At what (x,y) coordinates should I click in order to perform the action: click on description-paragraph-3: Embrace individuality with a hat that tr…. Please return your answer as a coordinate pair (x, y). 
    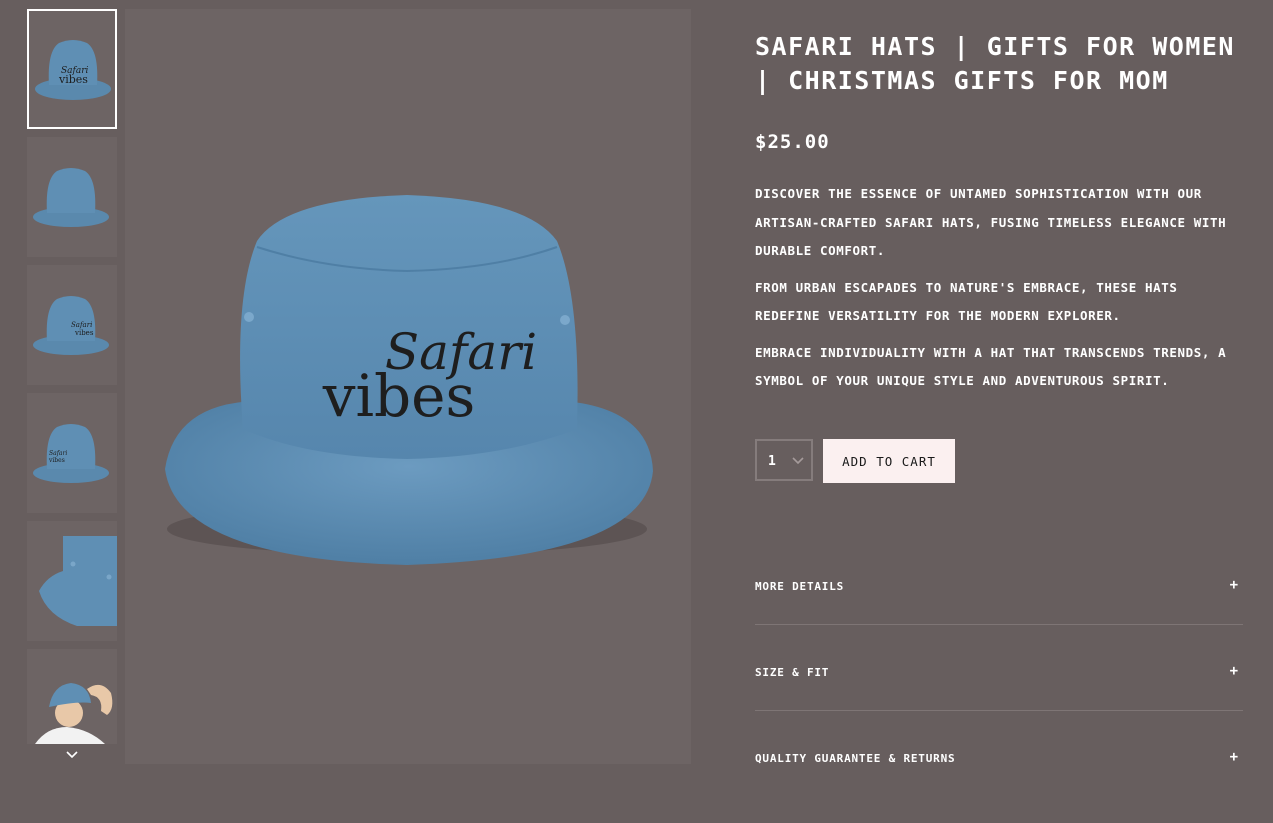
    Looking at the image, I should click on (991, 366).